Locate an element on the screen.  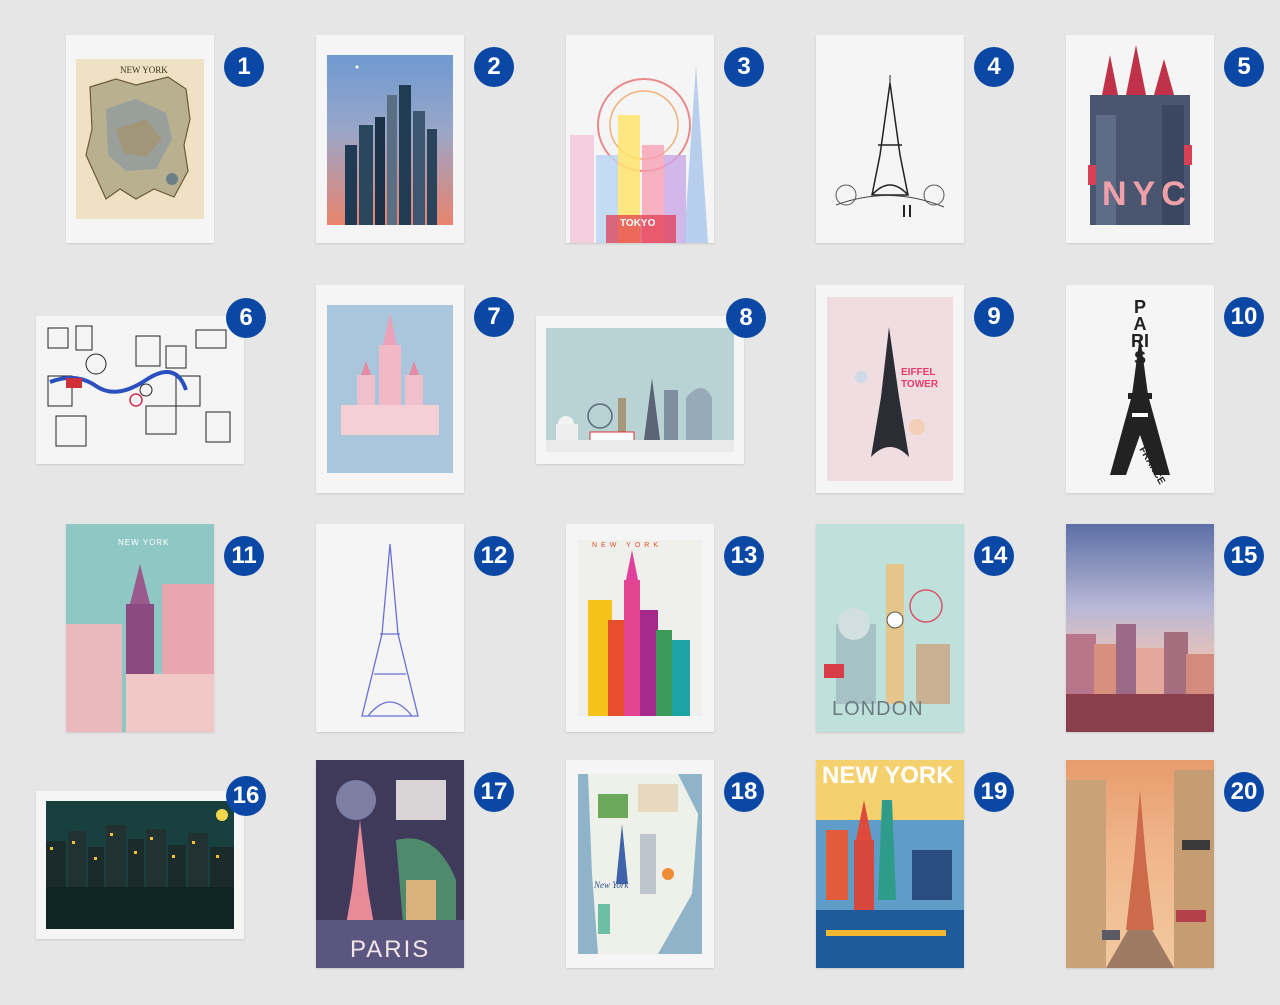
poster-5-title: NYC is located at coordinates (1147, 194).